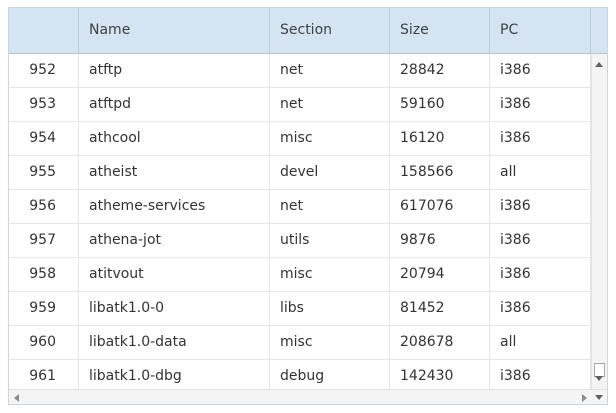 The height and width of the screenshot is (413, 616). I want to click on cell-id: 956, so click(44, 206).